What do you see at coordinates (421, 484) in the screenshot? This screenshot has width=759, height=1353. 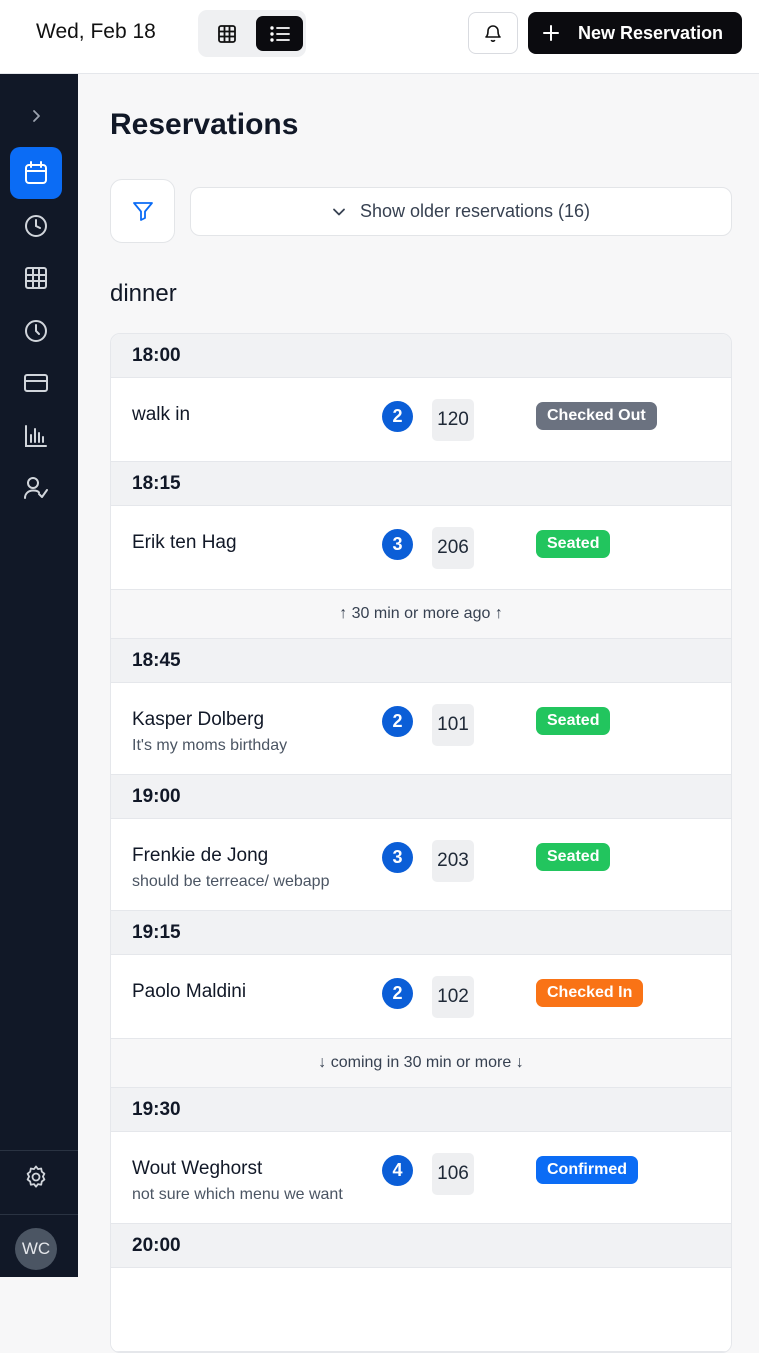 I see `time-slot-header: 18:15` at bounding box center [421, 484].